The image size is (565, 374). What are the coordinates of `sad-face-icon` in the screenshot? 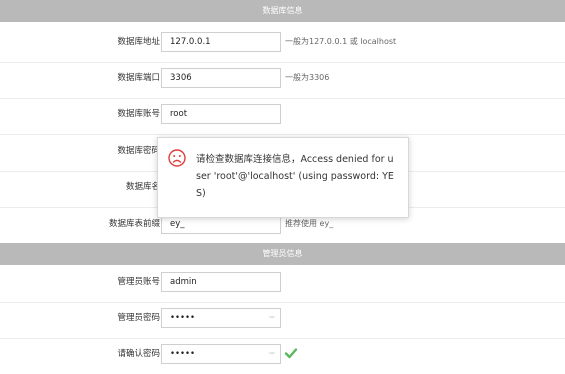 It's located at (177, 158).